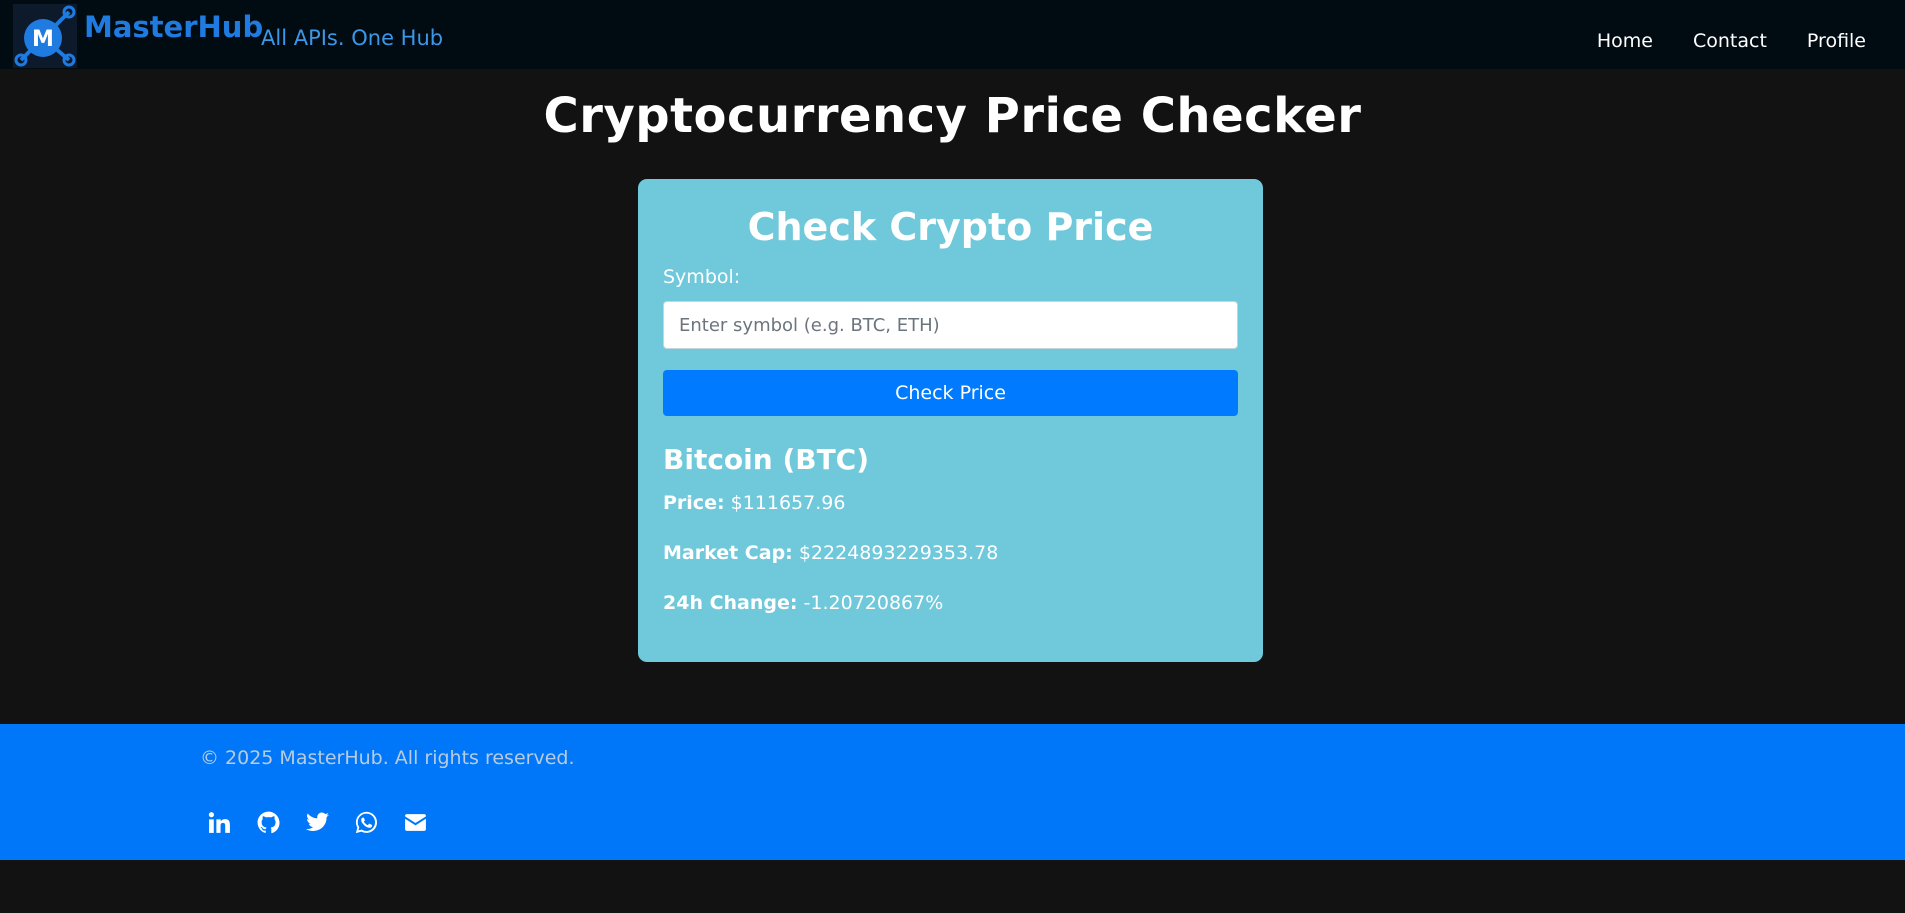 The image size is (1905, 913). I want to click on brand-name: MasterHub, so click(173, 27).